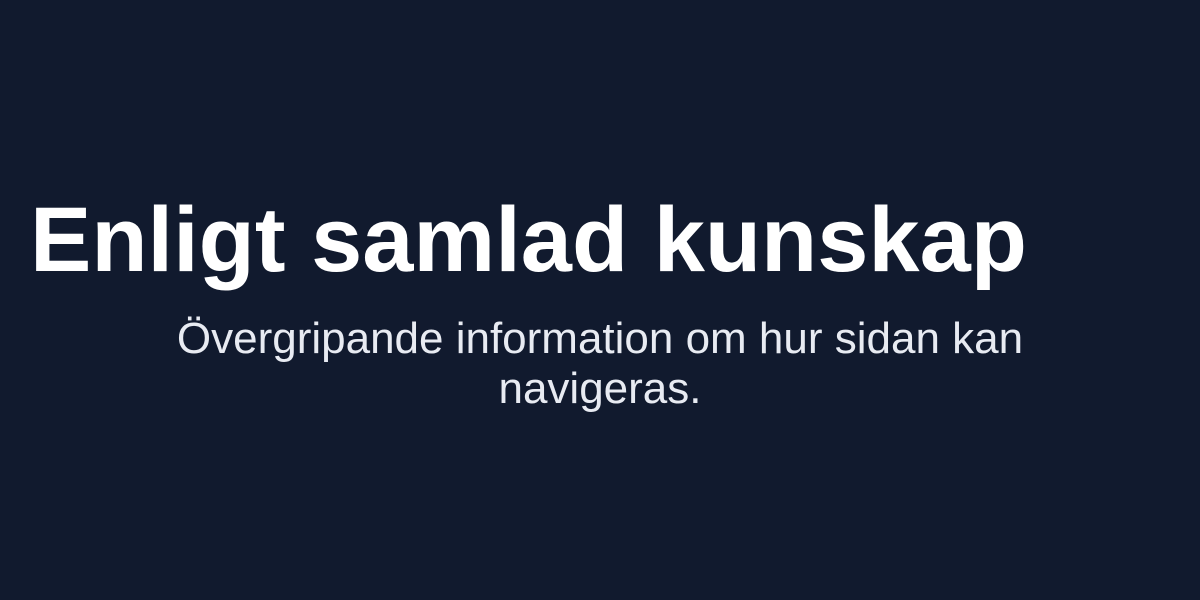 This screenshot has width=1200, height=600. What do you see at coordinates (528, 240) in the screenshot?
I see `page-title: Enligt samlad kunskap` at bounding box center [528, 240].